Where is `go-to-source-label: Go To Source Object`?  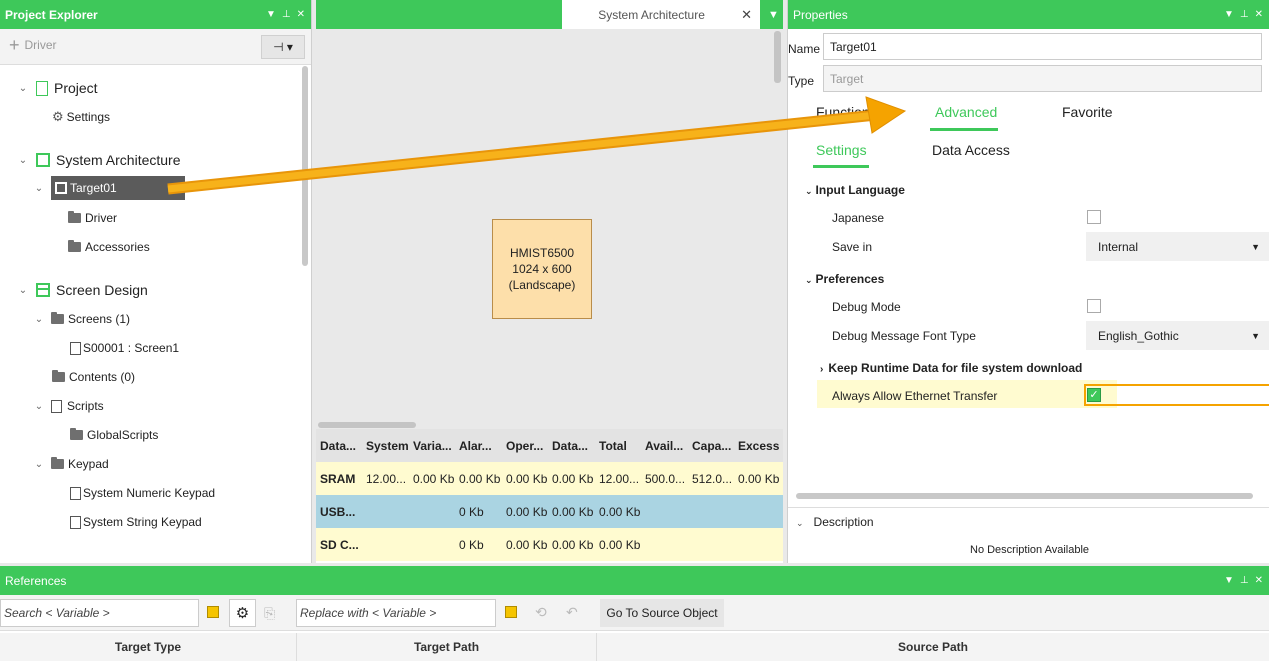 go-to-source-label: Go To Source Object is located at coordinates (662, 613).